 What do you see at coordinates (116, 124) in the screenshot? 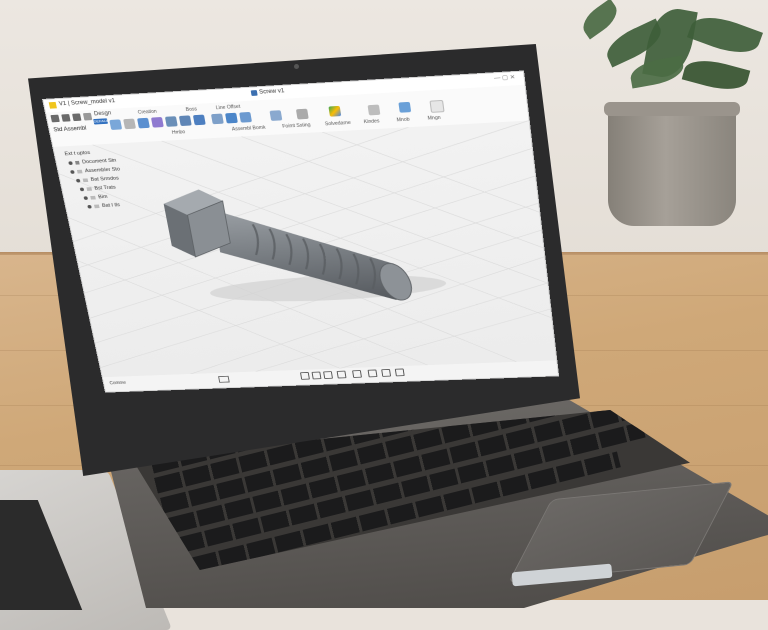
I see `sketch-button` at bounding box center [116, 124].